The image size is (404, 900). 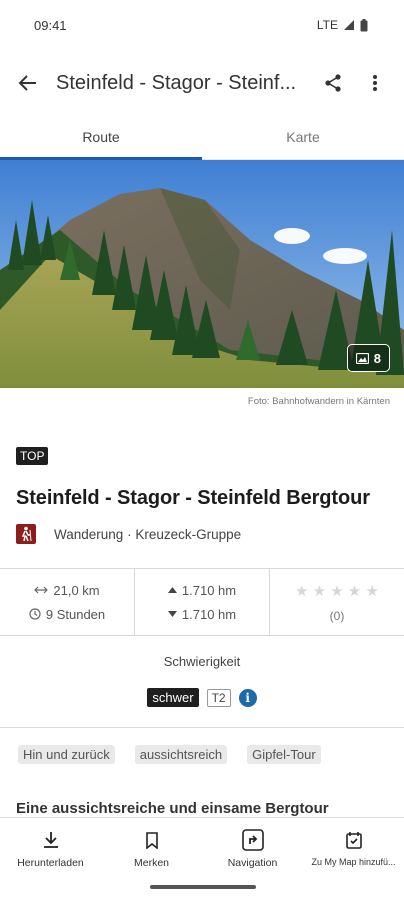 I want to click on tab-bar: Route Karte, so click(x=202, y=139).